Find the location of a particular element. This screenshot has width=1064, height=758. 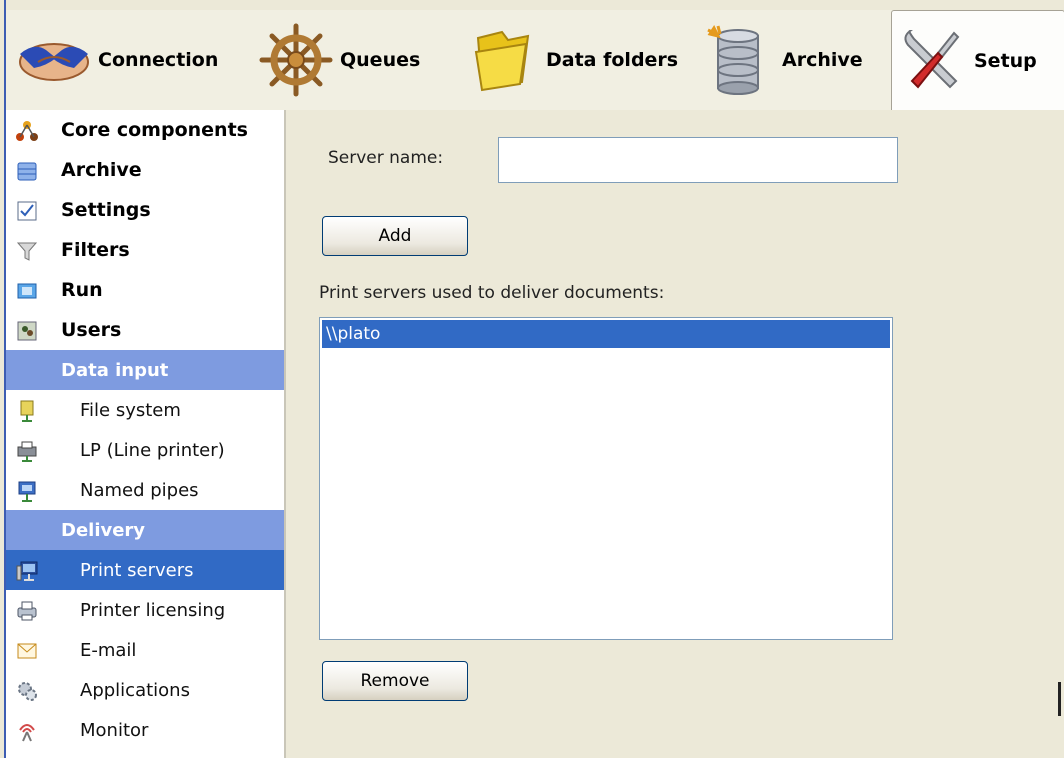

sidebar-item-email: E-mail is located at coordinates (145, 650).